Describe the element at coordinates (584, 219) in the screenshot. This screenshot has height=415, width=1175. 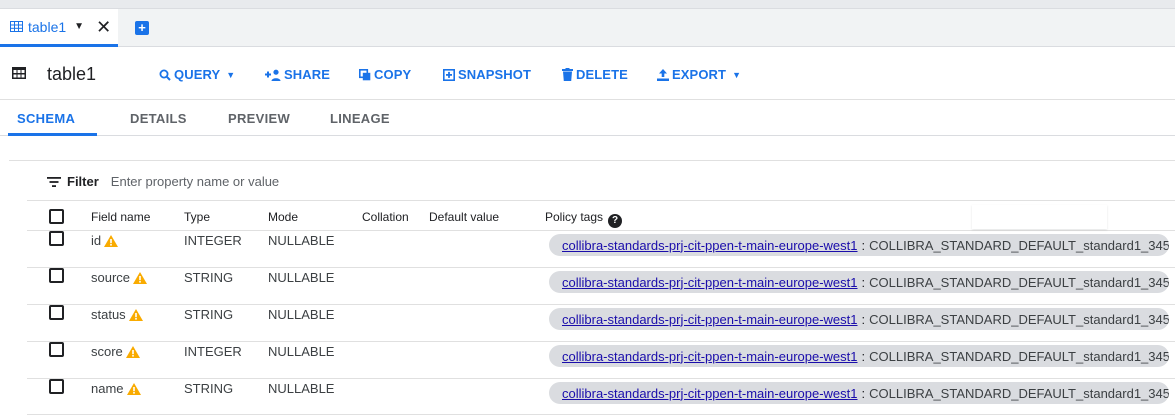
I see `header-policy-tags: Policy tags?` at that location.